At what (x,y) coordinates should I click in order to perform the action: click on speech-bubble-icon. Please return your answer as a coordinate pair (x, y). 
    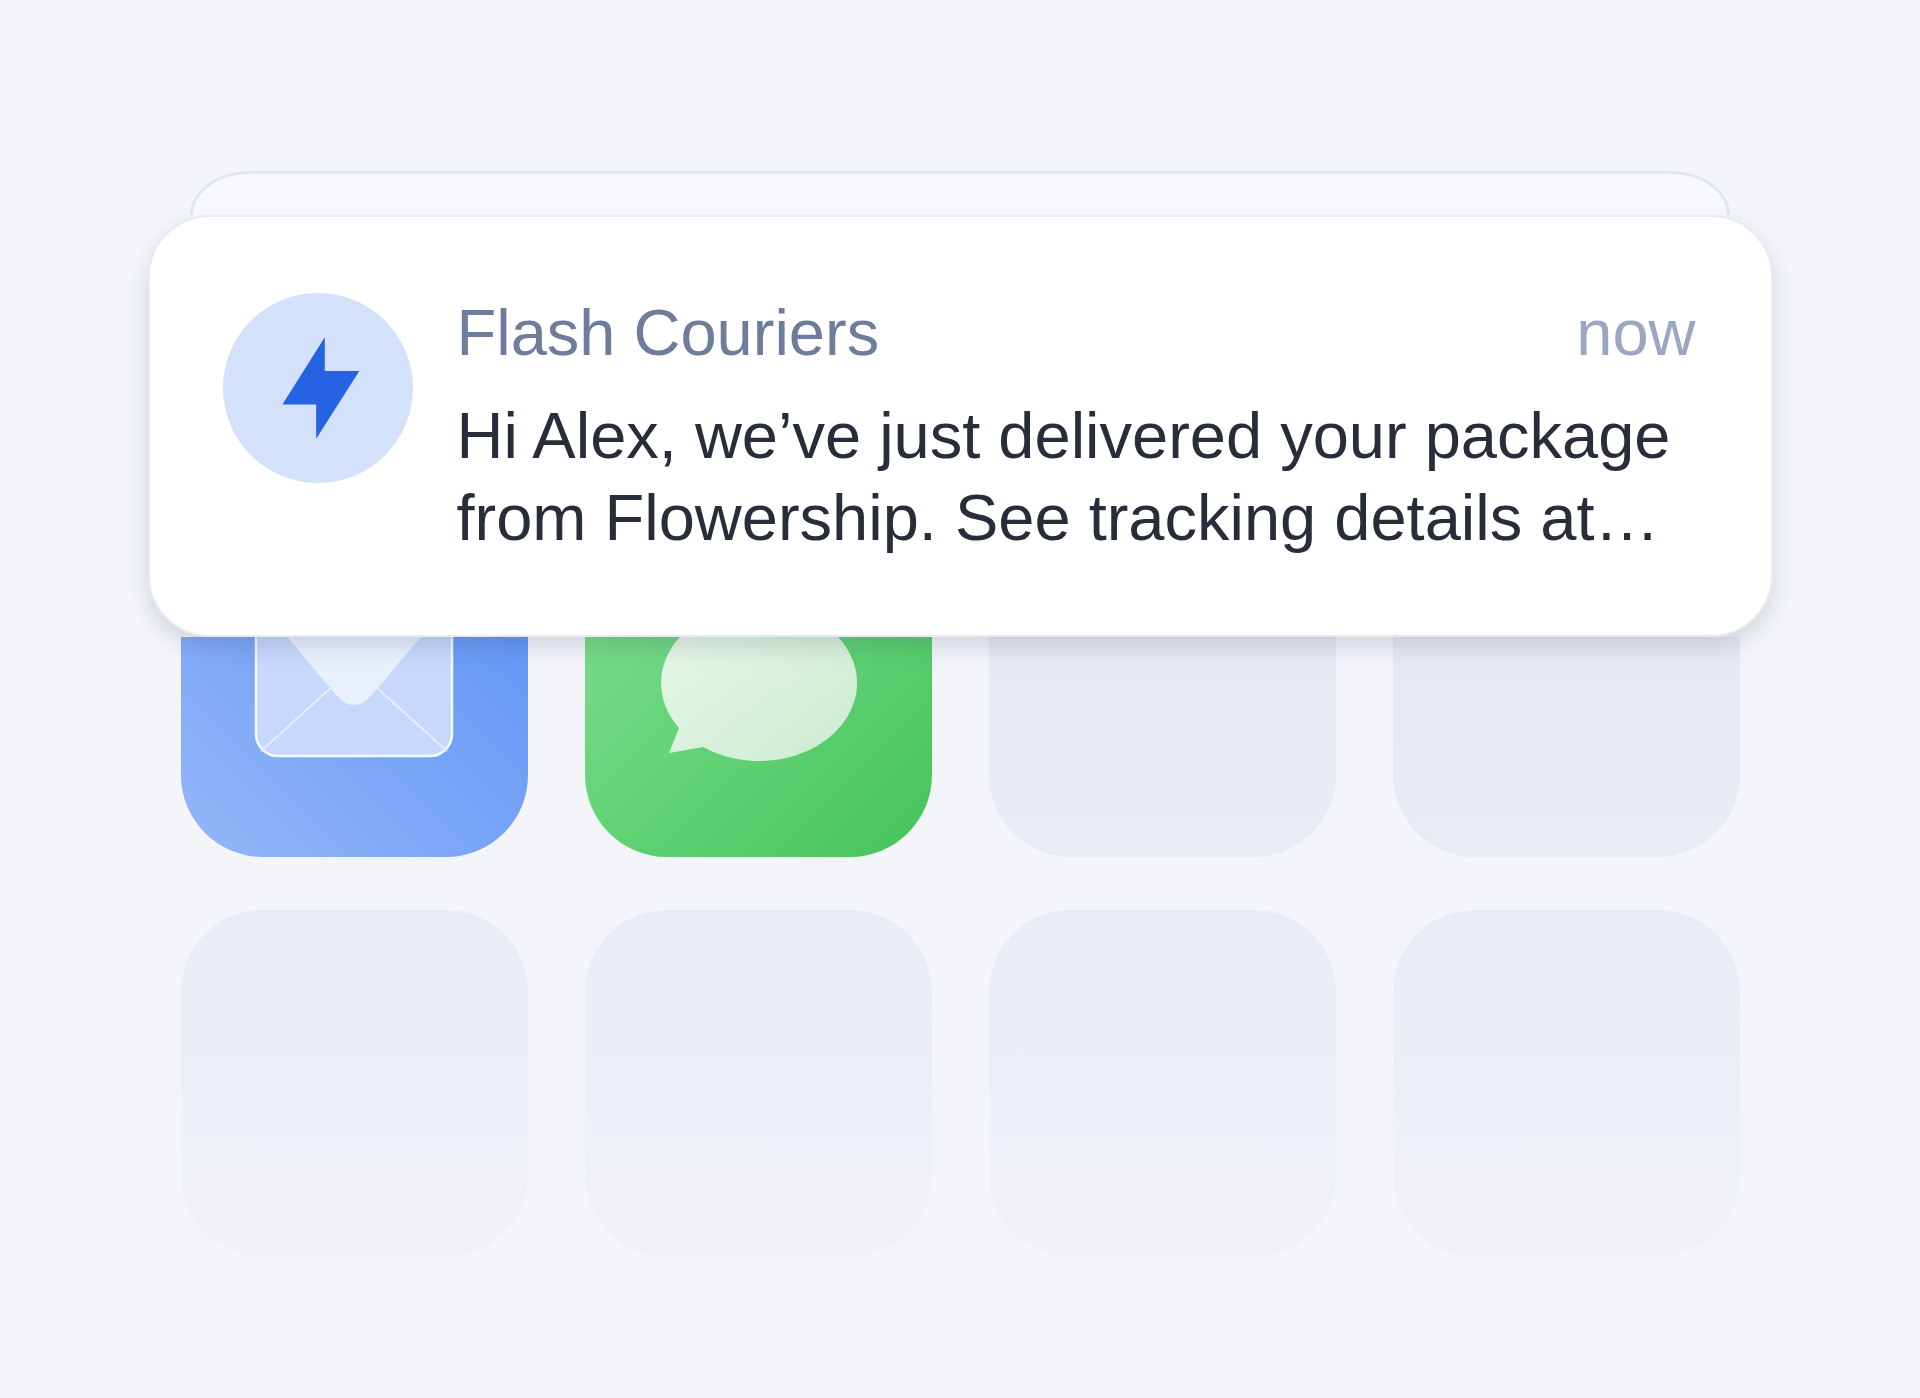
    Looking at the image, I should click on (758, 747).